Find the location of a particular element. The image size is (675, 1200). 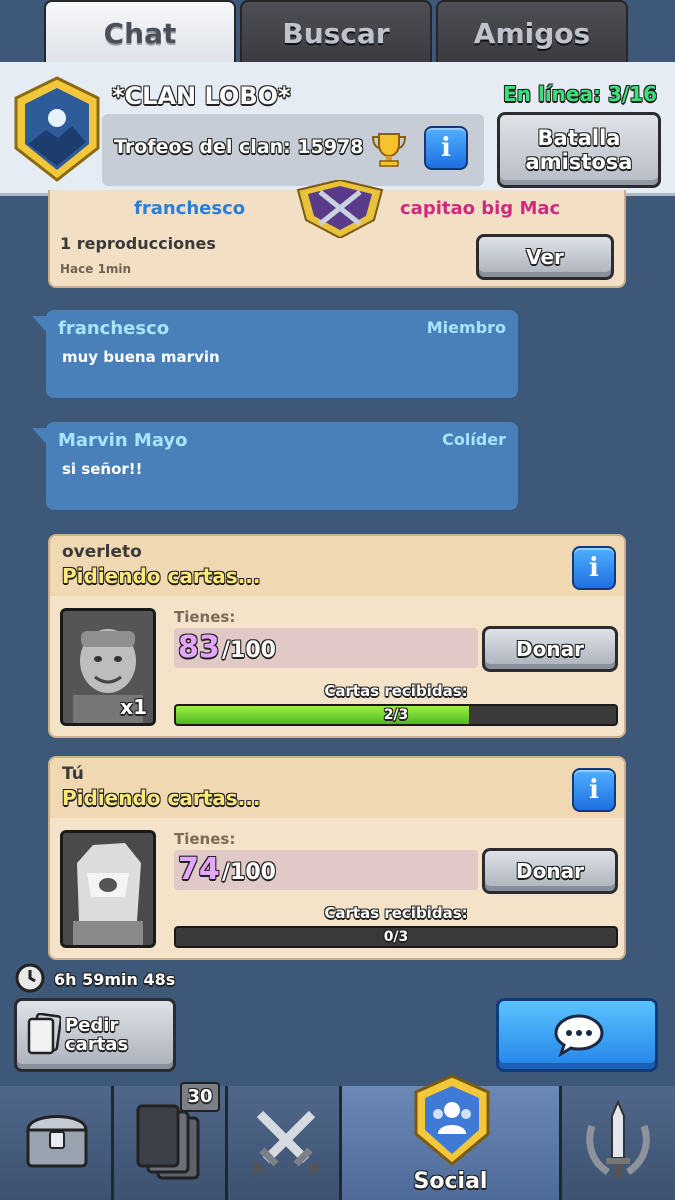

bottom-nav: 30 Social is located at coordinates (337, 1137).